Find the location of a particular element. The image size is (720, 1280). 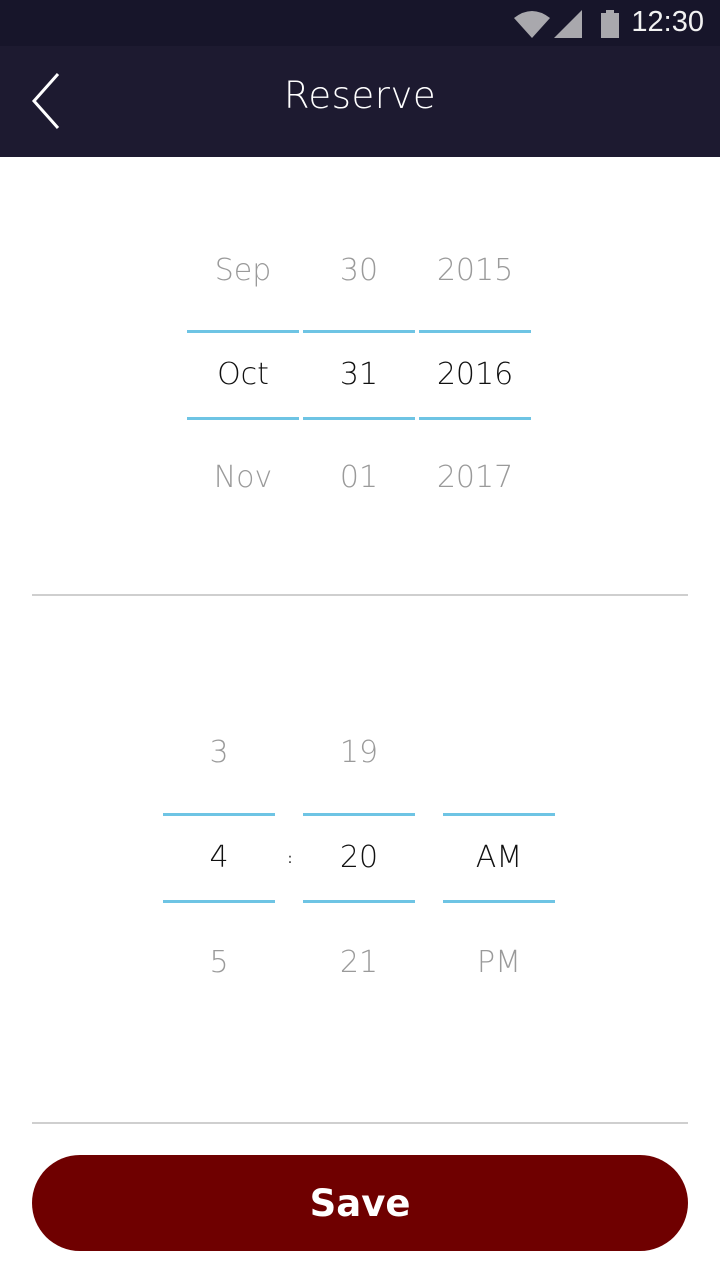

minute-wheel: 19 20 21 is located at coordinates (359, 859).